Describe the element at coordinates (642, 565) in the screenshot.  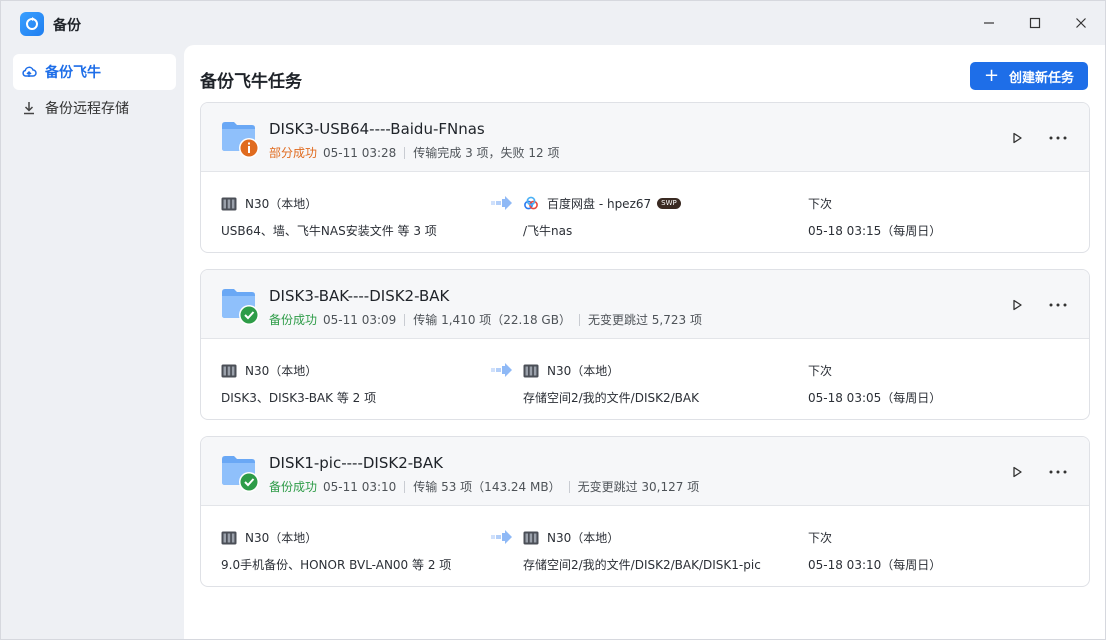
I see `destination-path: 存储空间2/我的文件/DISK2/BAK/DISK1-pic` at that location.